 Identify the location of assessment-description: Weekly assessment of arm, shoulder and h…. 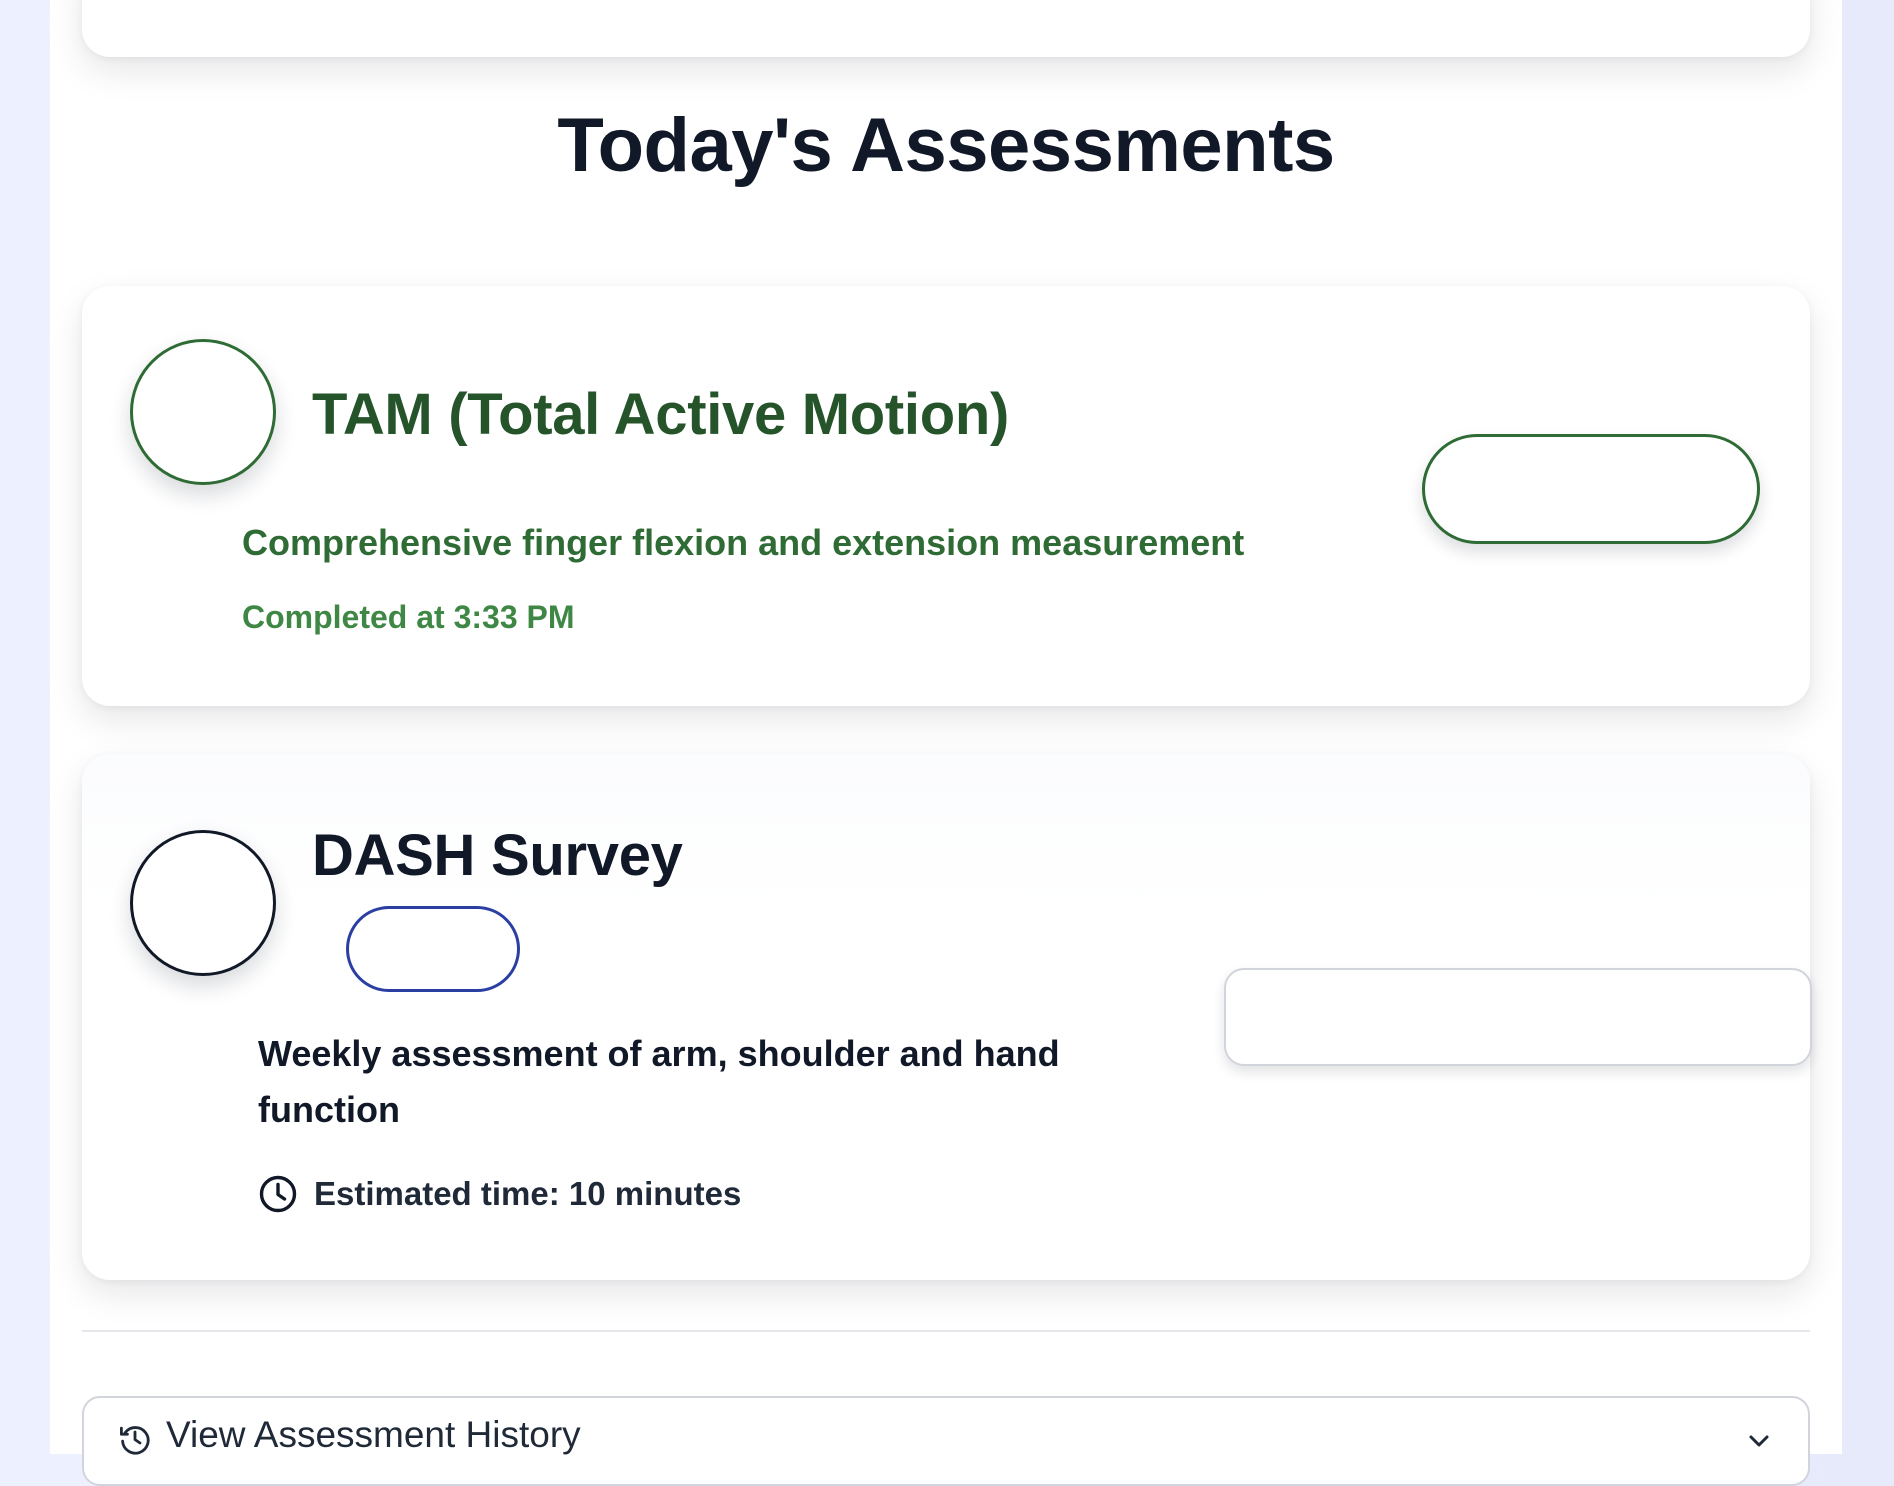
(659, 1081).